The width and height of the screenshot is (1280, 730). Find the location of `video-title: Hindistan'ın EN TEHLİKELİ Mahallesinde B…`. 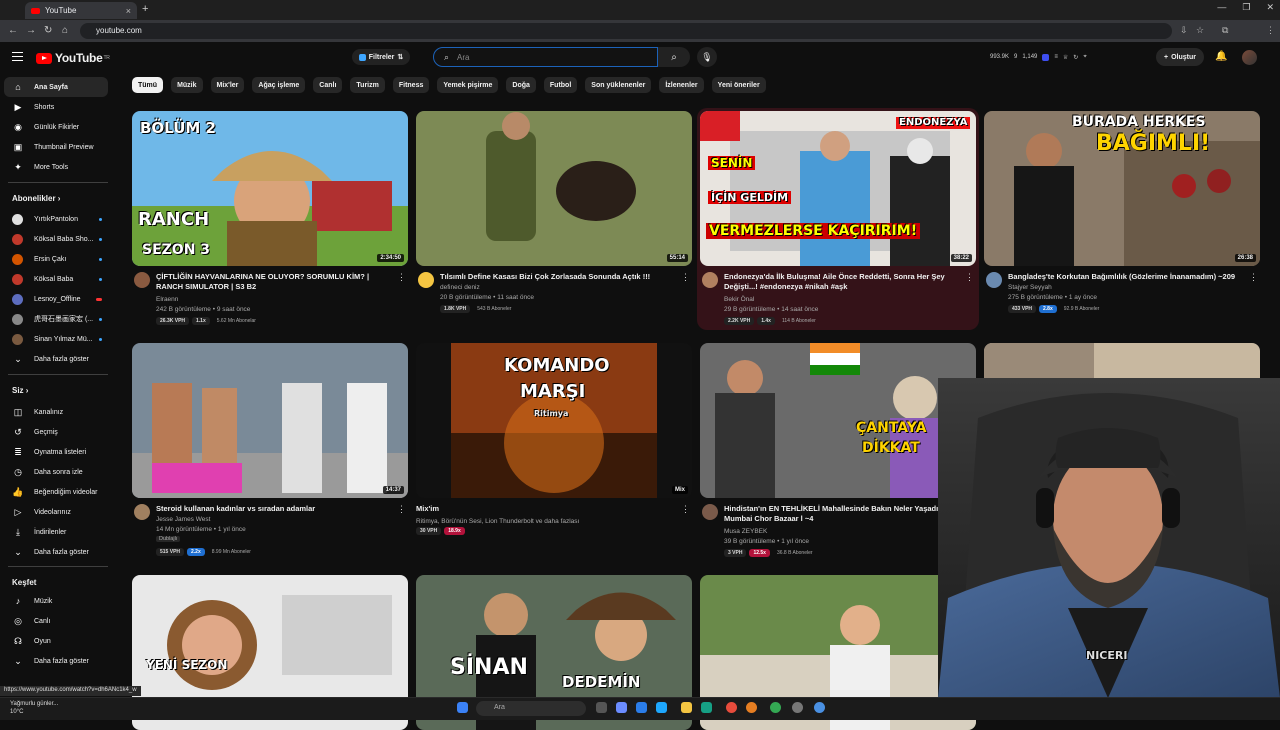

video-title: Hindistan'ın EN TEHLİKELİ Mahallesinde B… is located at coordinates (842, 514).